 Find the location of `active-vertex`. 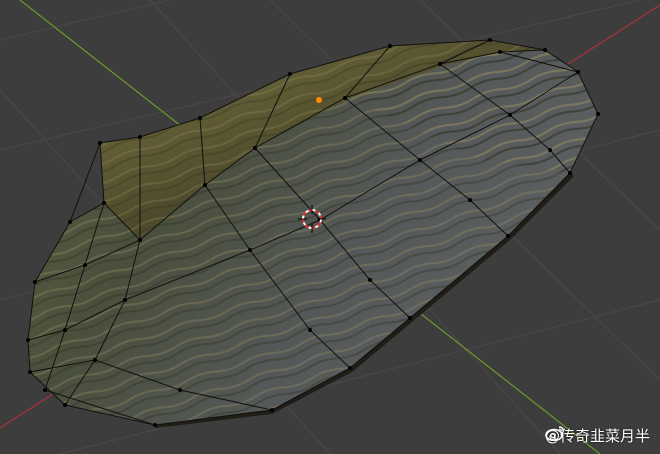

active-vertex is located at coordinates (319, 100).